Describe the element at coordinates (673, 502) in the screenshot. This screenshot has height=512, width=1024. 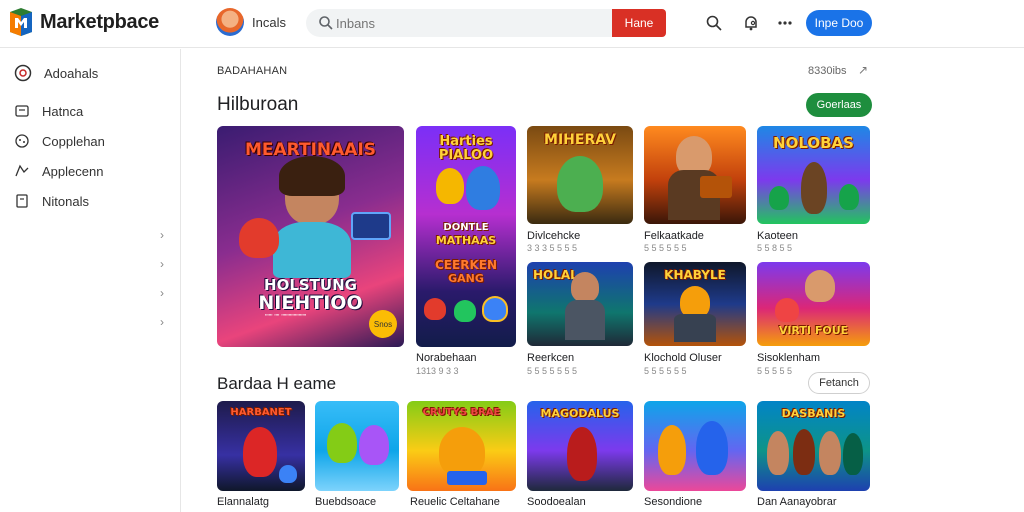
I see `game-title: Sesondione` at that location.